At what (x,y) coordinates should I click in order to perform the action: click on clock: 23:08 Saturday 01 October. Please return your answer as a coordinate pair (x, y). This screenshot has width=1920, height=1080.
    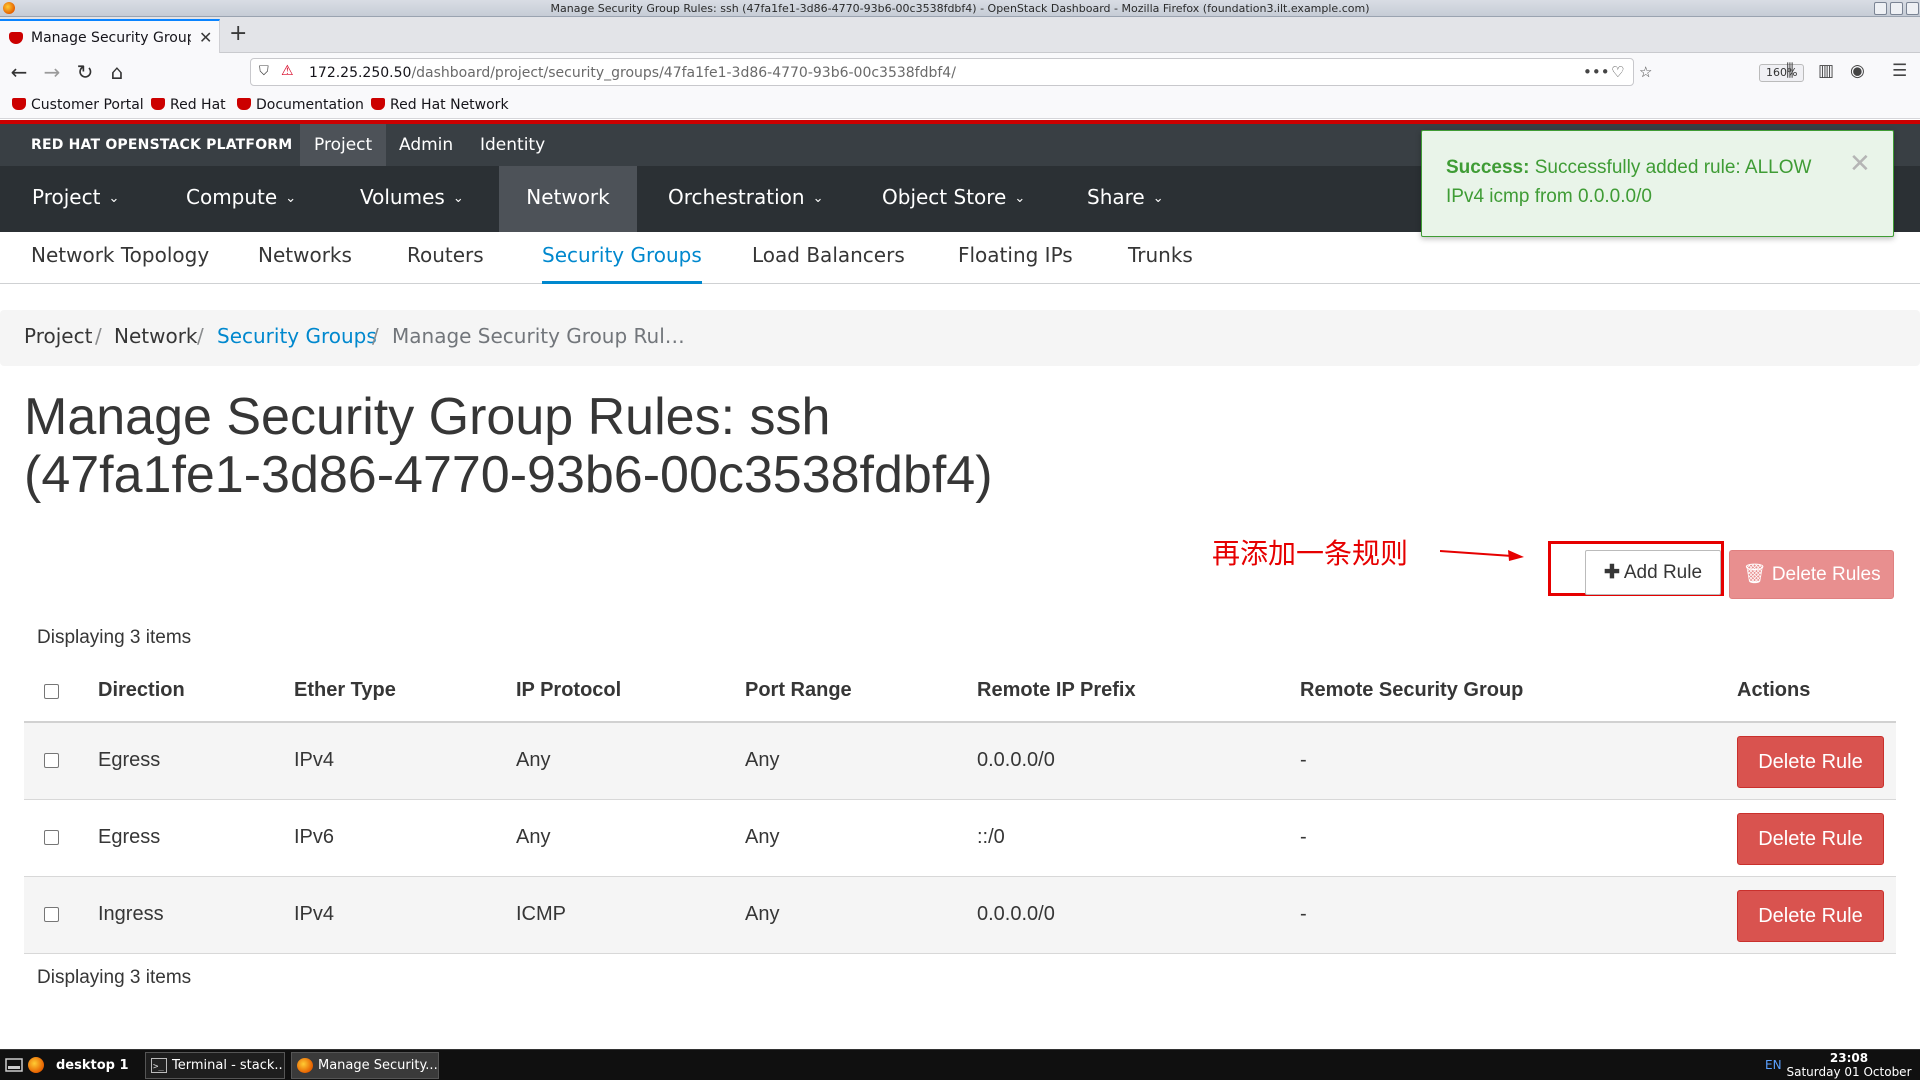
    Looking at the image, I should click on (1849, 1065).